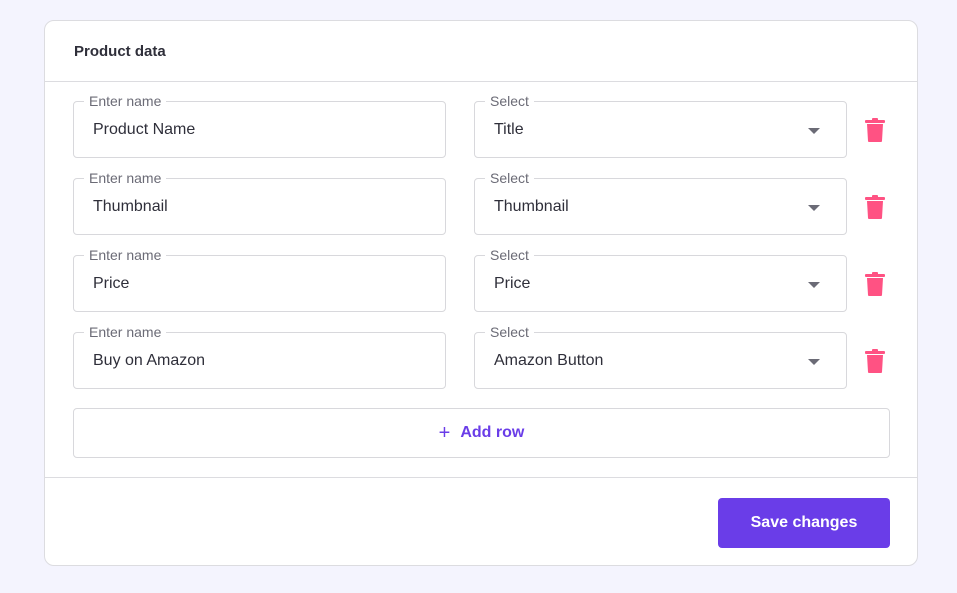  I want to click on mapping-row: Enter name Select Amazon Button, so click(482, 356).